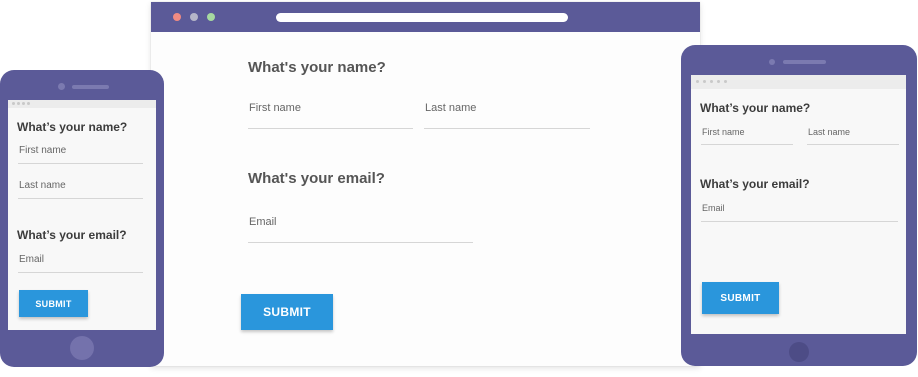 This screenshot has width=918, height=377. I want to click on tablet-home-button, so click(799, 352).